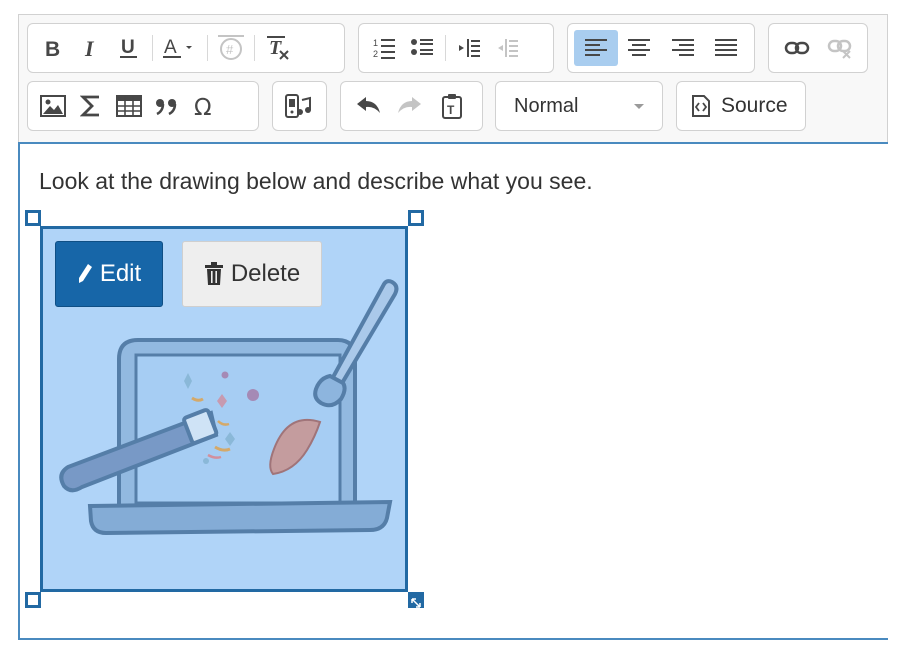  I want to click on media-button, so click(298, 106).